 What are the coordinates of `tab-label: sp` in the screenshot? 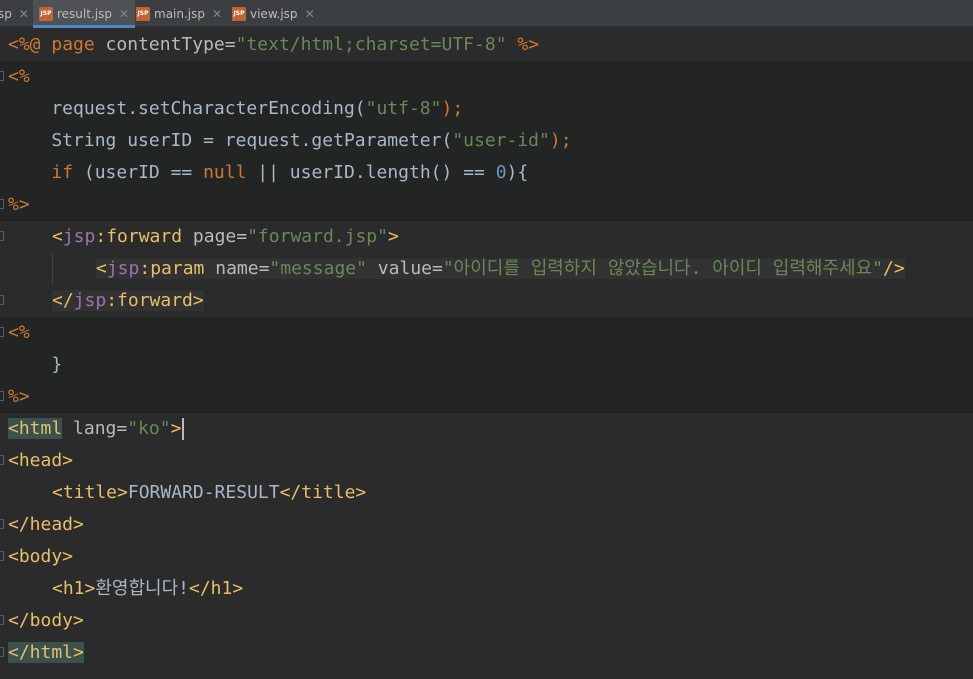 It's located at (6, 13).